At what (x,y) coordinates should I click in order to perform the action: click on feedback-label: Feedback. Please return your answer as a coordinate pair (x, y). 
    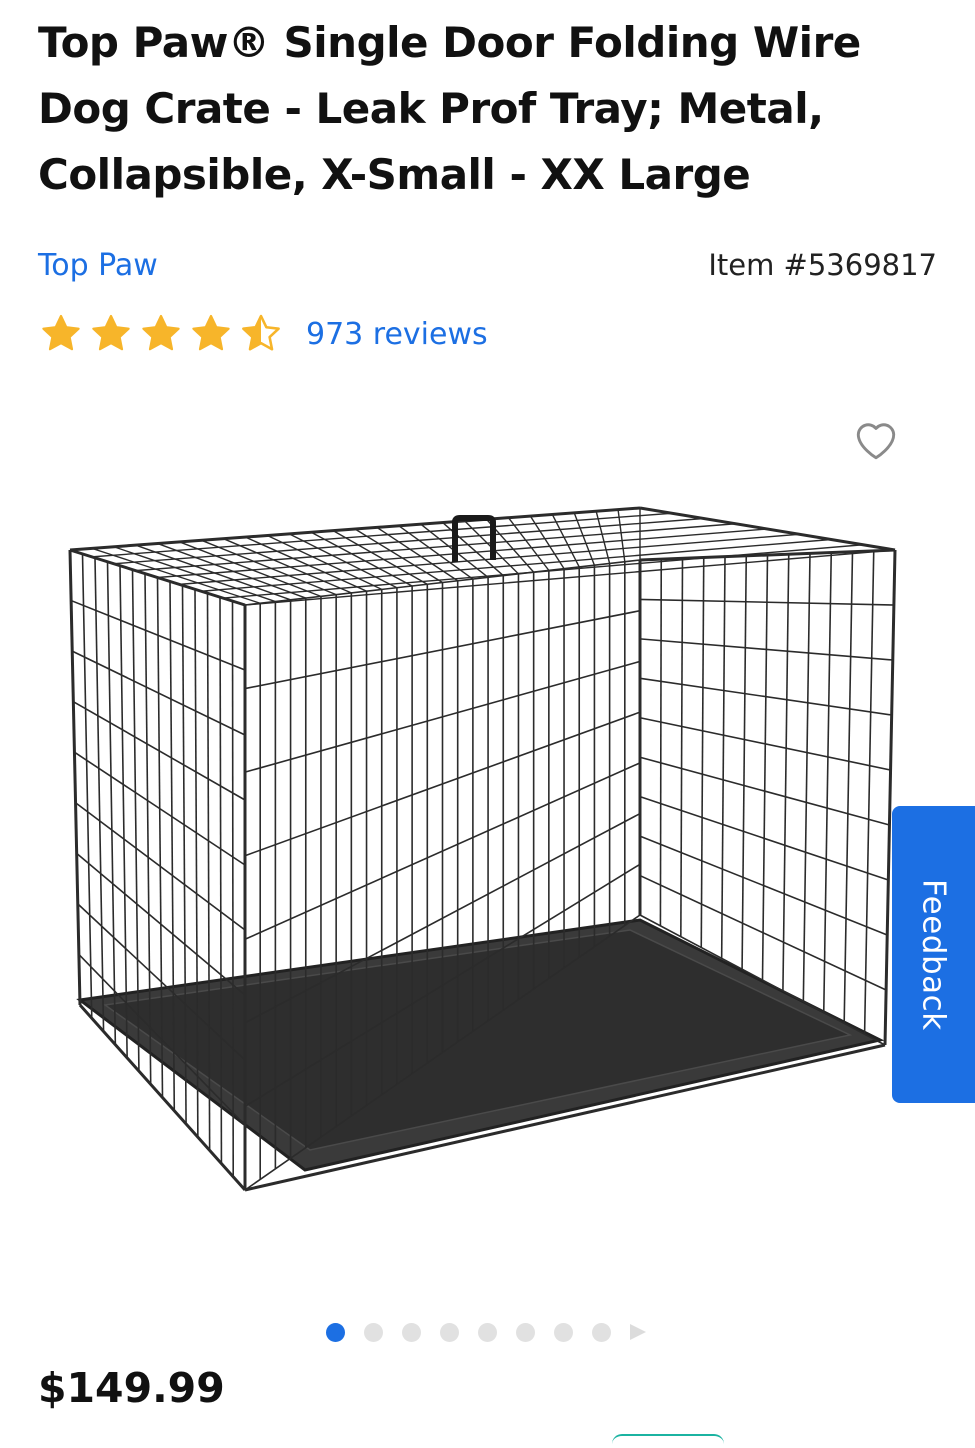
    Looking at the image, I should click on (933, 954).